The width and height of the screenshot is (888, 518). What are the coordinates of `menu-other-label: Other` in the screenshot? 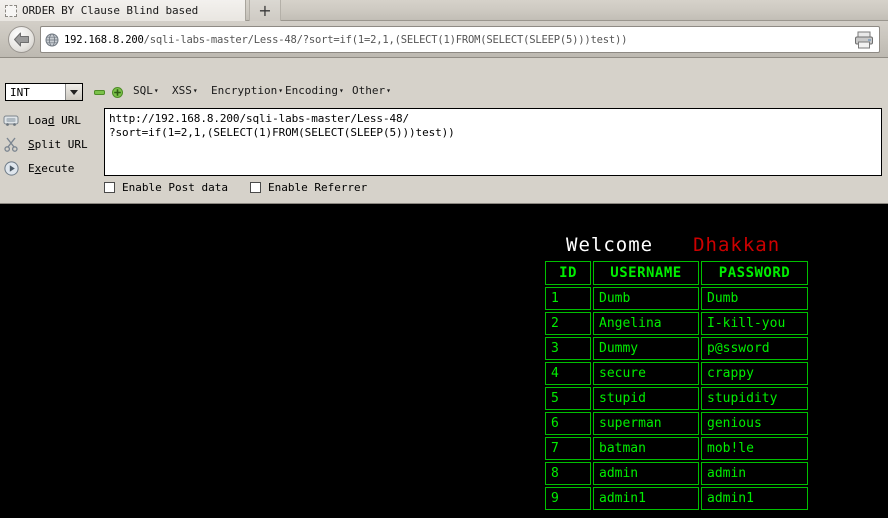 It's located at (369, 90).